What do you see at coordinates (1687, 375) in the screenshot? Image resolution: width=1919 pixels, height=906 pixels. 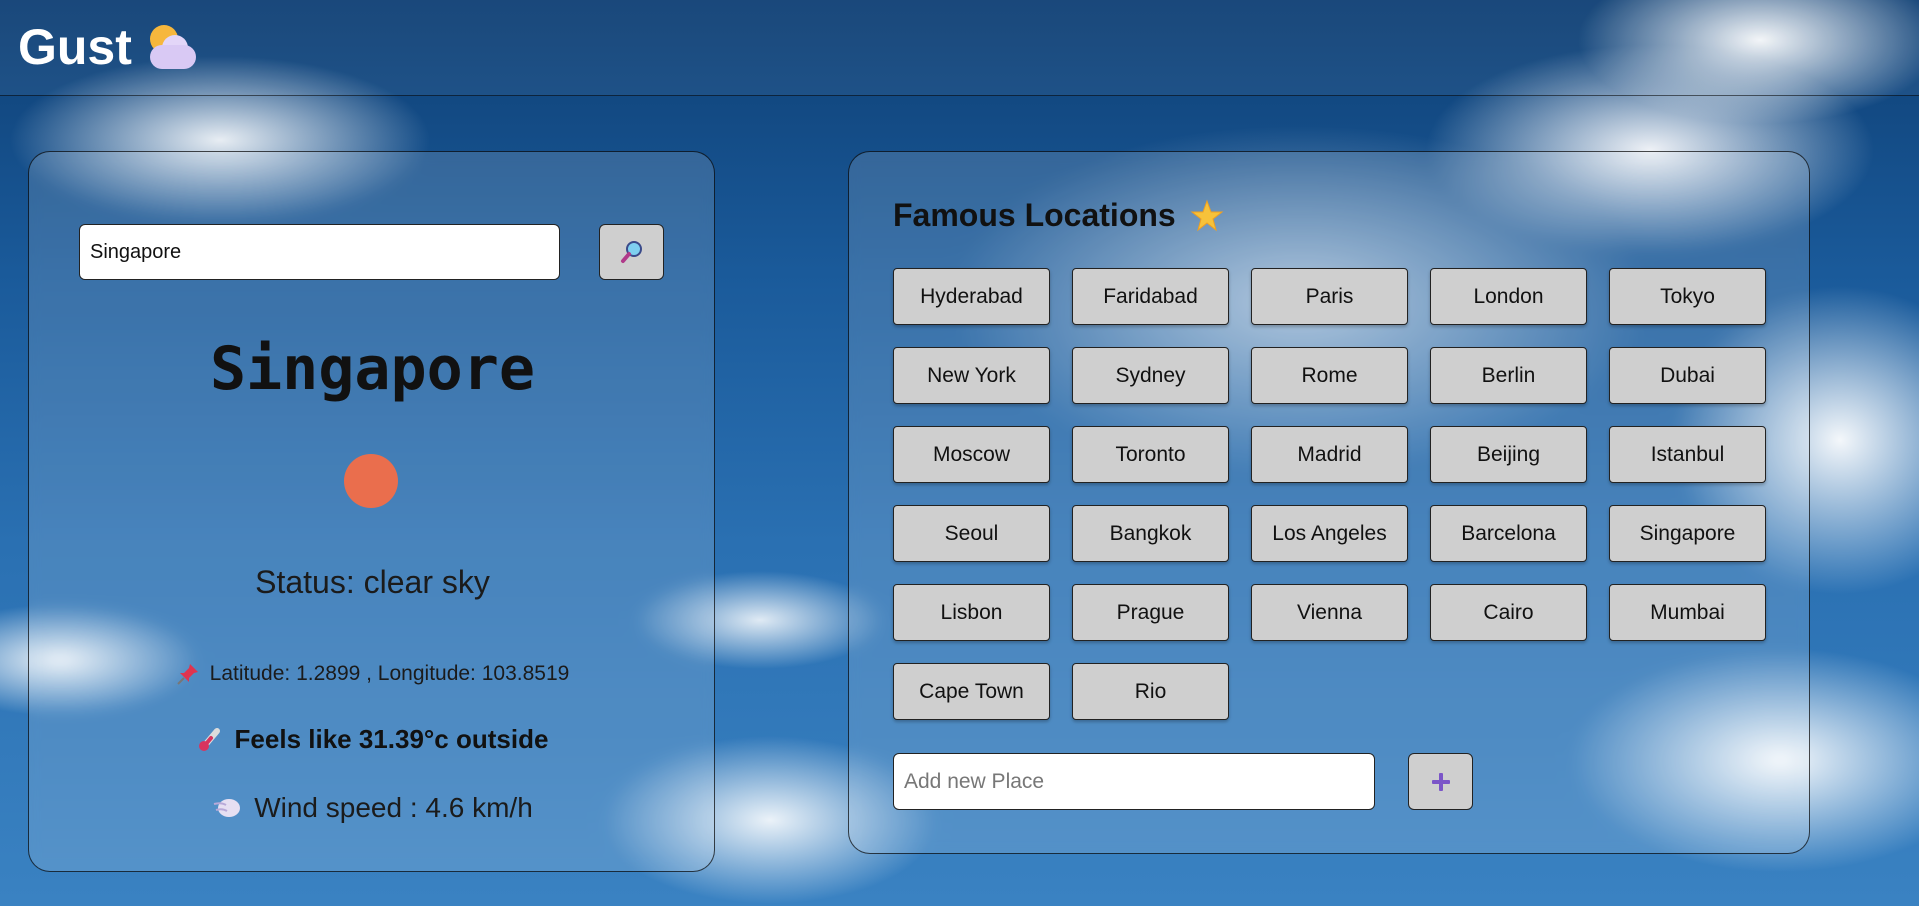 I see `location-button: Dubai` at bounding box center [1687, 375].